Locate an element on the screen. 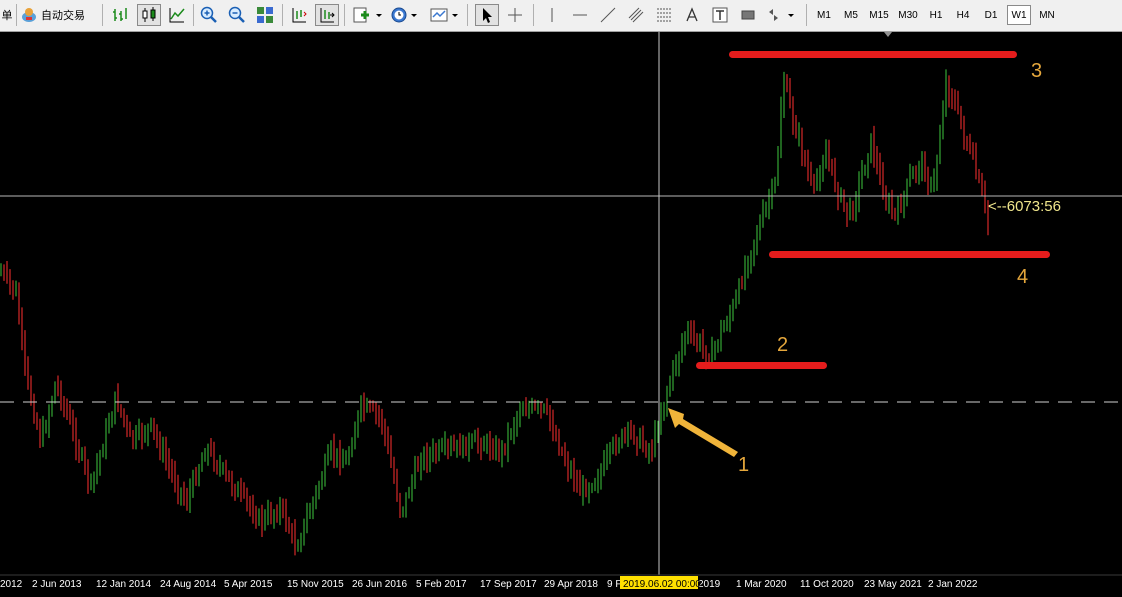 This screenshot has width=1122, height=597. autoscroll-icon is located at coordinates (327, 15).